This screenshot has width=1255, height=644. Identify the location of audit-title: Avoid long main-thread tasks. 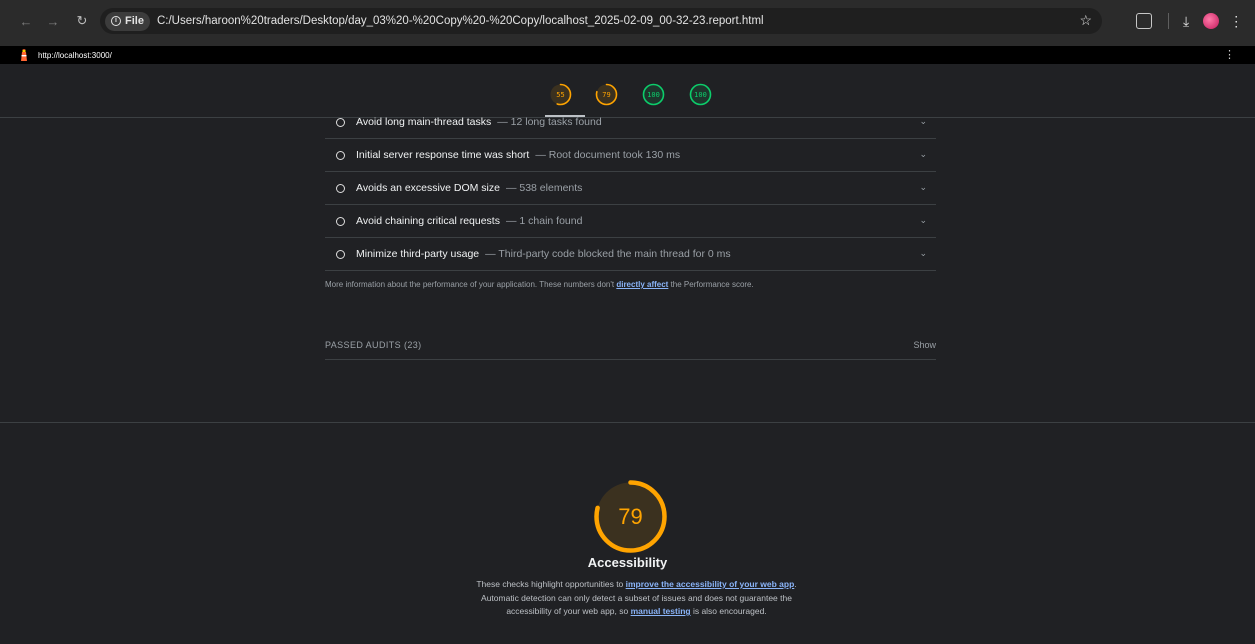
(424, 122).